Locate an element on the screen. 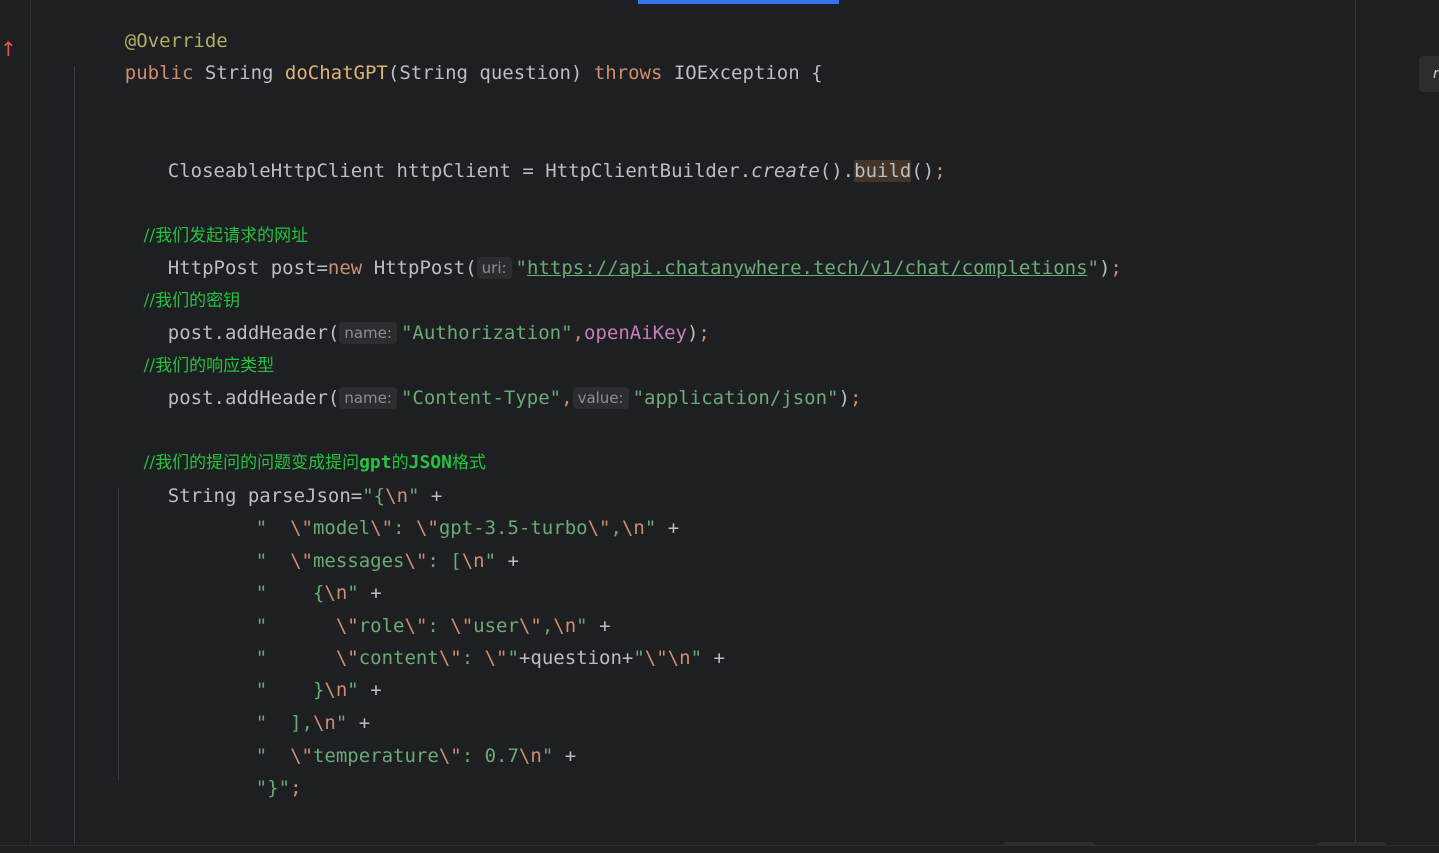 This screenshot has height=853, width=1439. code-line: "}"; is located at coordinates (256, 775).